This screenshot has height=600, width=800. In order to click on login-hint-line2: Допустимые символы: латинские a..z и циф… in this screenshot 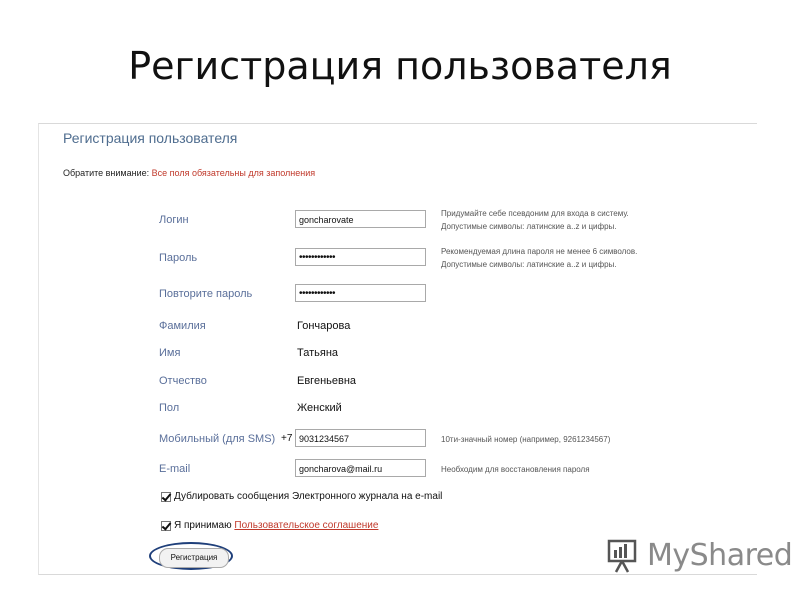, I will do `click(529, 226)`.